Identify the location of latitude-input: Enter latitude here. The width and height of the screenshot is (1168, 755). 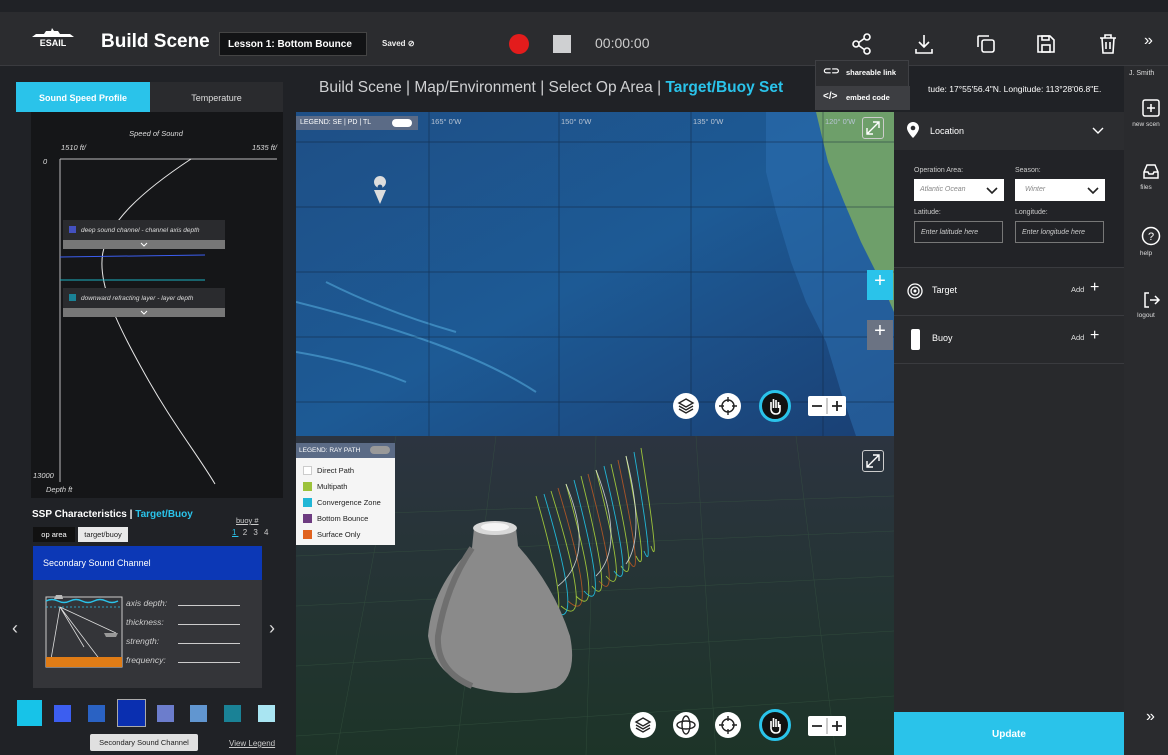
(958, 232).